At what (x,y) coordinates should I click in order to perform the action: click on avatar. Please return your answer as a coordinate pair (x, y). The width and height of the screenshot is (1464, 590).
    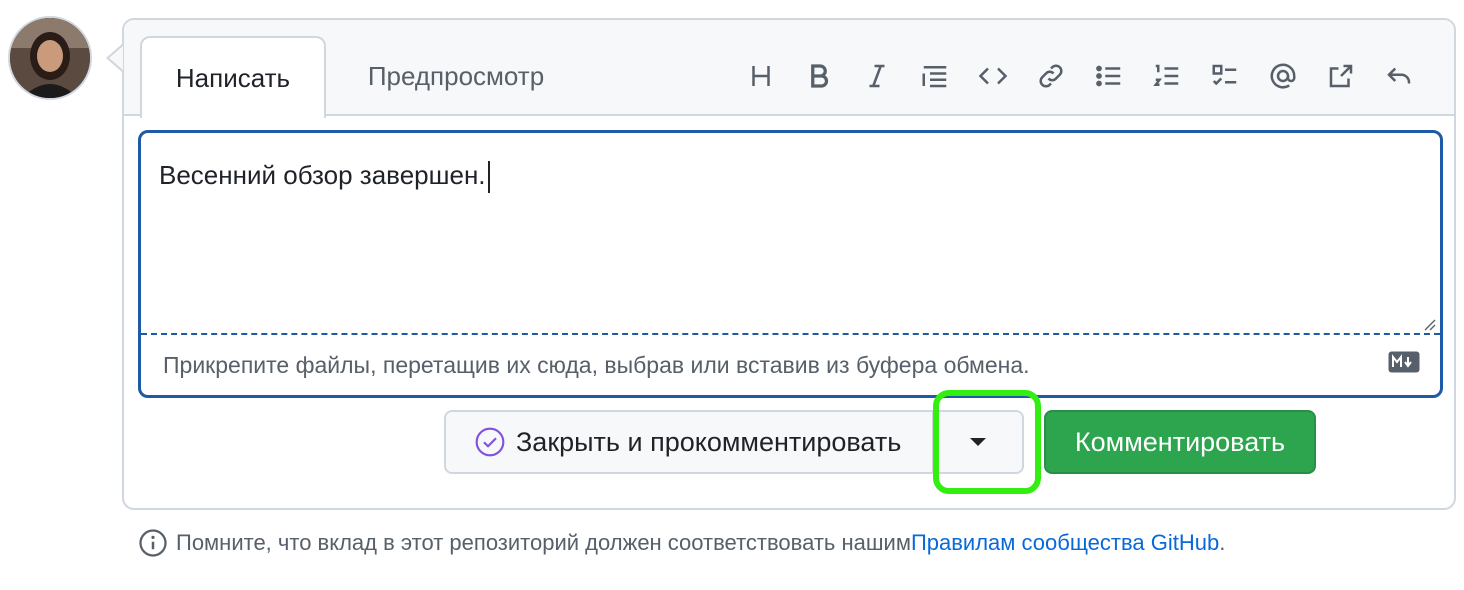
    Looking at the image, I should click on (50, 58).